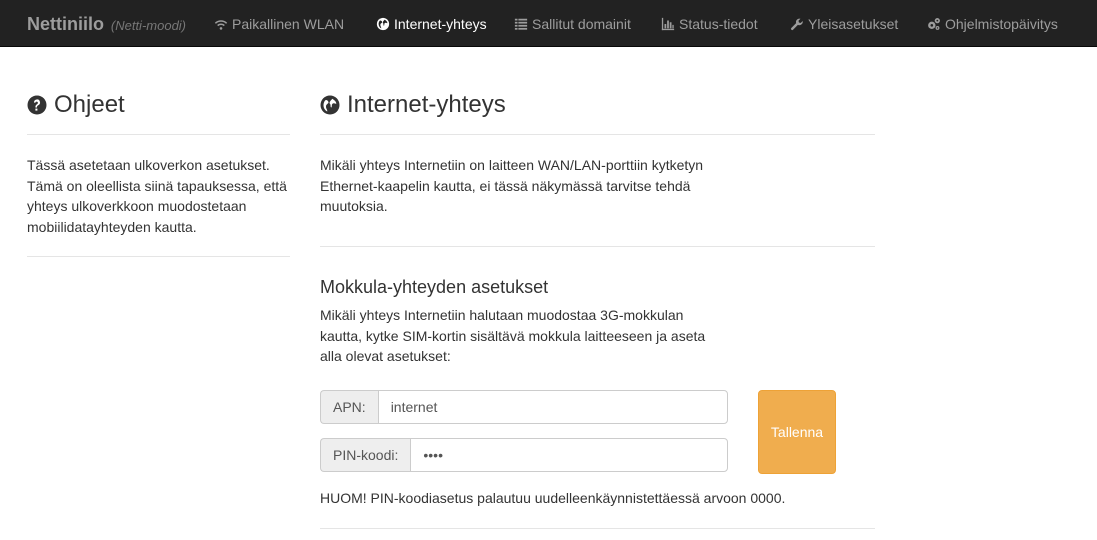 Image resolution: width=1097 pixels, height=540 pixels. I want to click on brand-name: Nettiniilo, so click(65, 24).